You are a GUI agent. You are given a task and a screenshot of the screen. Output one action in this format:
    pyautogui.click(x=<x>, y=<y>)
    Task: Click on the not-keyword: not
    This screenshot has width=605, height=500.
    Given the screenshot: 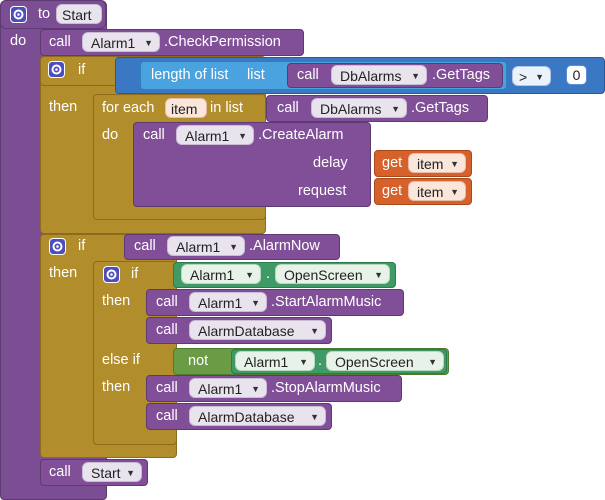 What is the action you would take?
    pyautogui.click(x=198, y=361)
    